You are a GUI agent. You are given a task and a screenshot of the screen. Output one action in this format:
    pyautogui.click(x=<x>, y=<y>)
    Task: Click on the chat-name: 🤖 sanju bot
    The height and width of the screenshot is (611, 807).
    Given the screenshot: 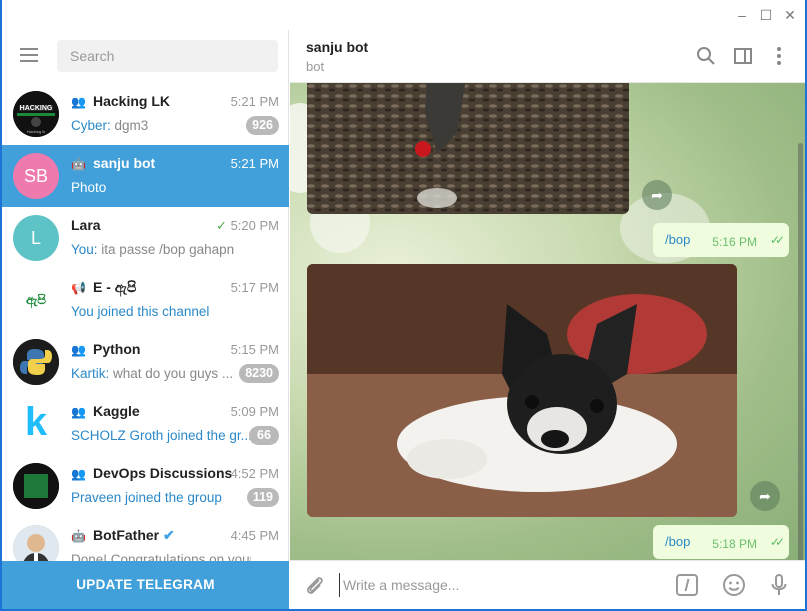 What is the action you would take?
    pyautogui.click(x=113, y=163)
    